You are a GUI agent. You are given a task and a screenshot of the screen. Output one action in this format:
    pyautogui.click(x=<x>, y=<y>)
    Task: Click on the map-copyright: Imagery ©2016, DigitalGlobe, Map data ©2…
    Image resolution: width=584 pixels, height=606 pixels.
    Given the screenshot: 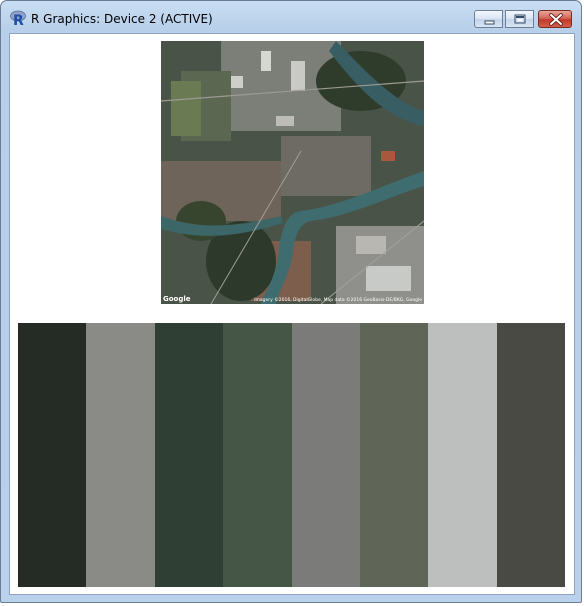 What is the action you would take?
    pyautogui.click(x=338, y=300)
    